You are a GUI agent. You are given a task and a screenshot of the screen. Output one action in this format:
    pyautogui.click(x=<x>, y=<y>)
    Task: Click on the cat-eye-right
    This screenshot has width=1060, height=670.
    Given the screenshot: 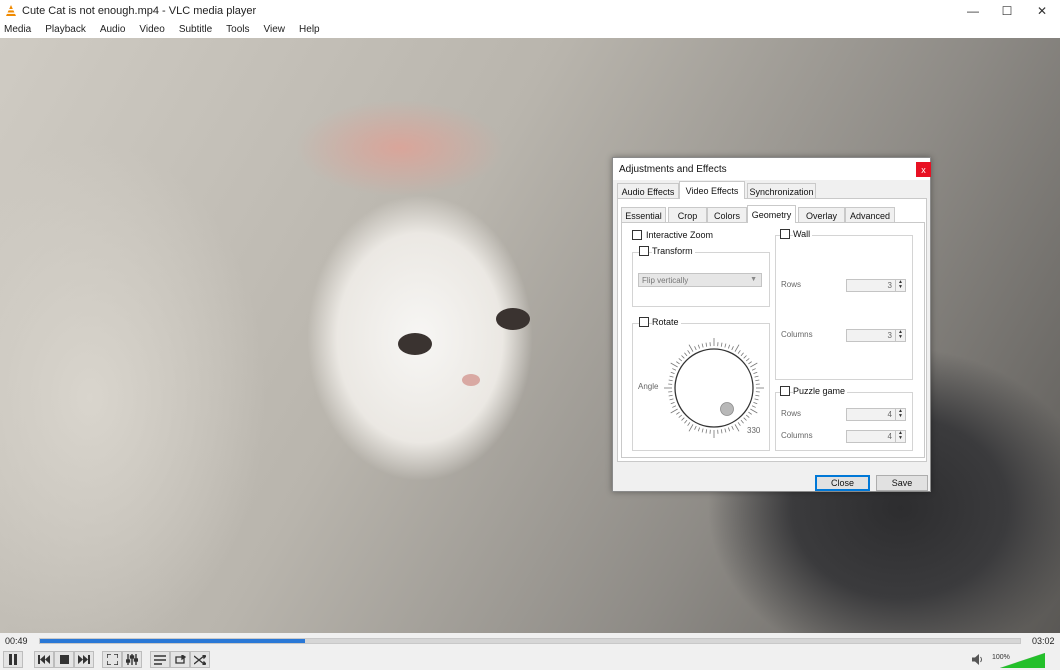 What is the action you would take?
    pyautogui.click(x=513, y=319)
    